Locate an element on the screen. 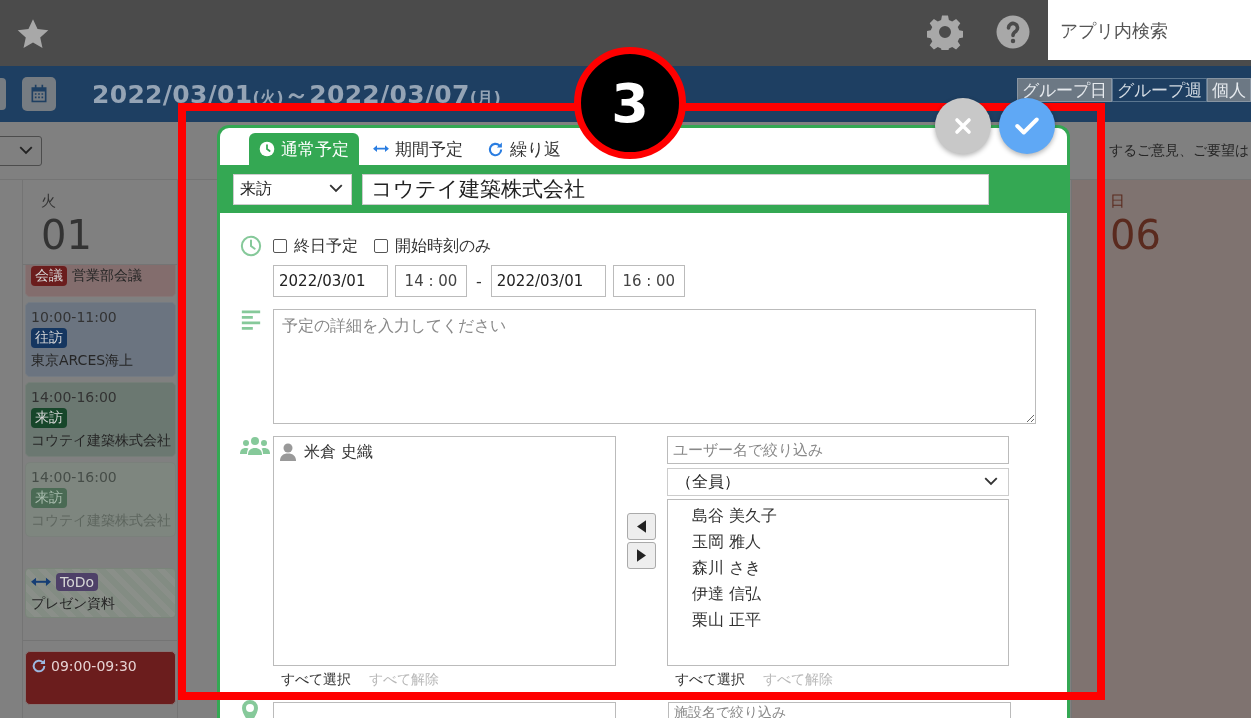 The image size is (1251, 718). date-number: 06 is located at coordinates (1136, 235).